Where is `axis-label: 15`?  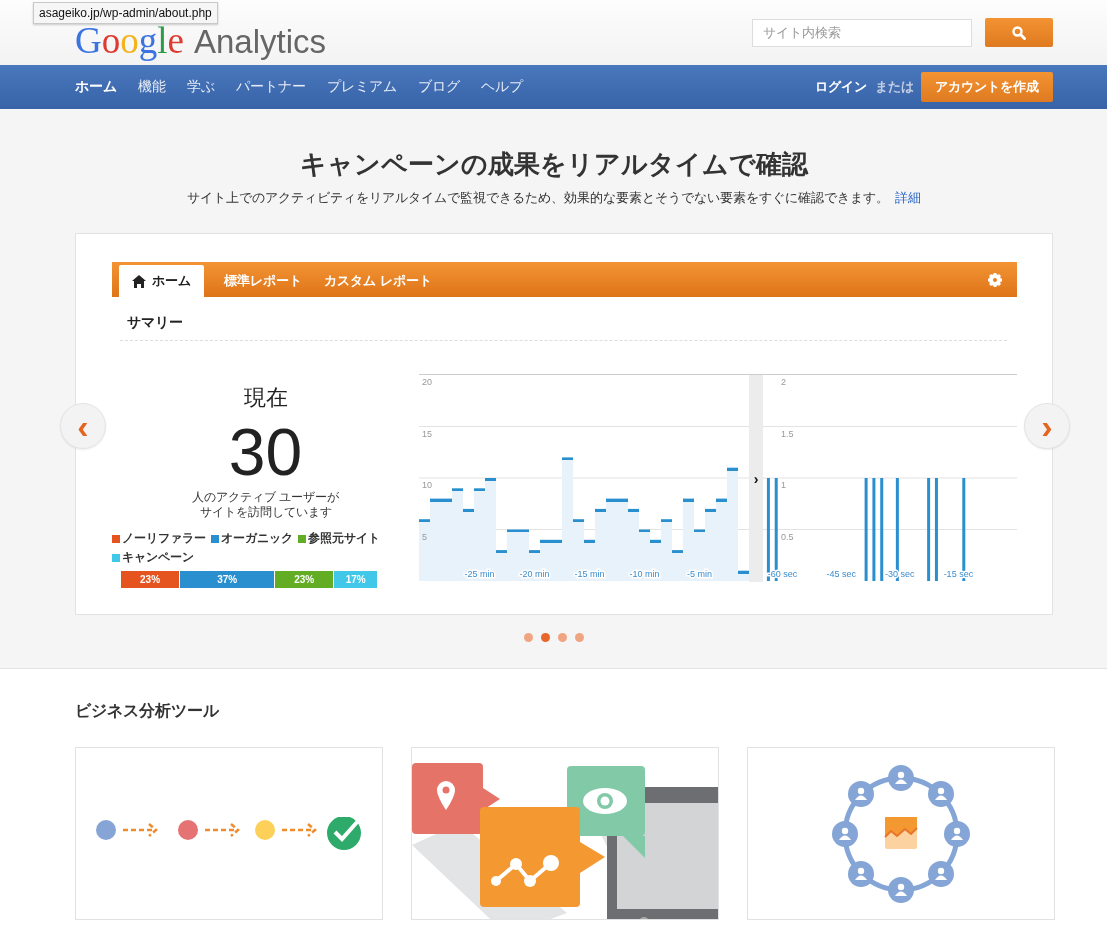
axis-label: 15 is located at coordinates (427, 433).